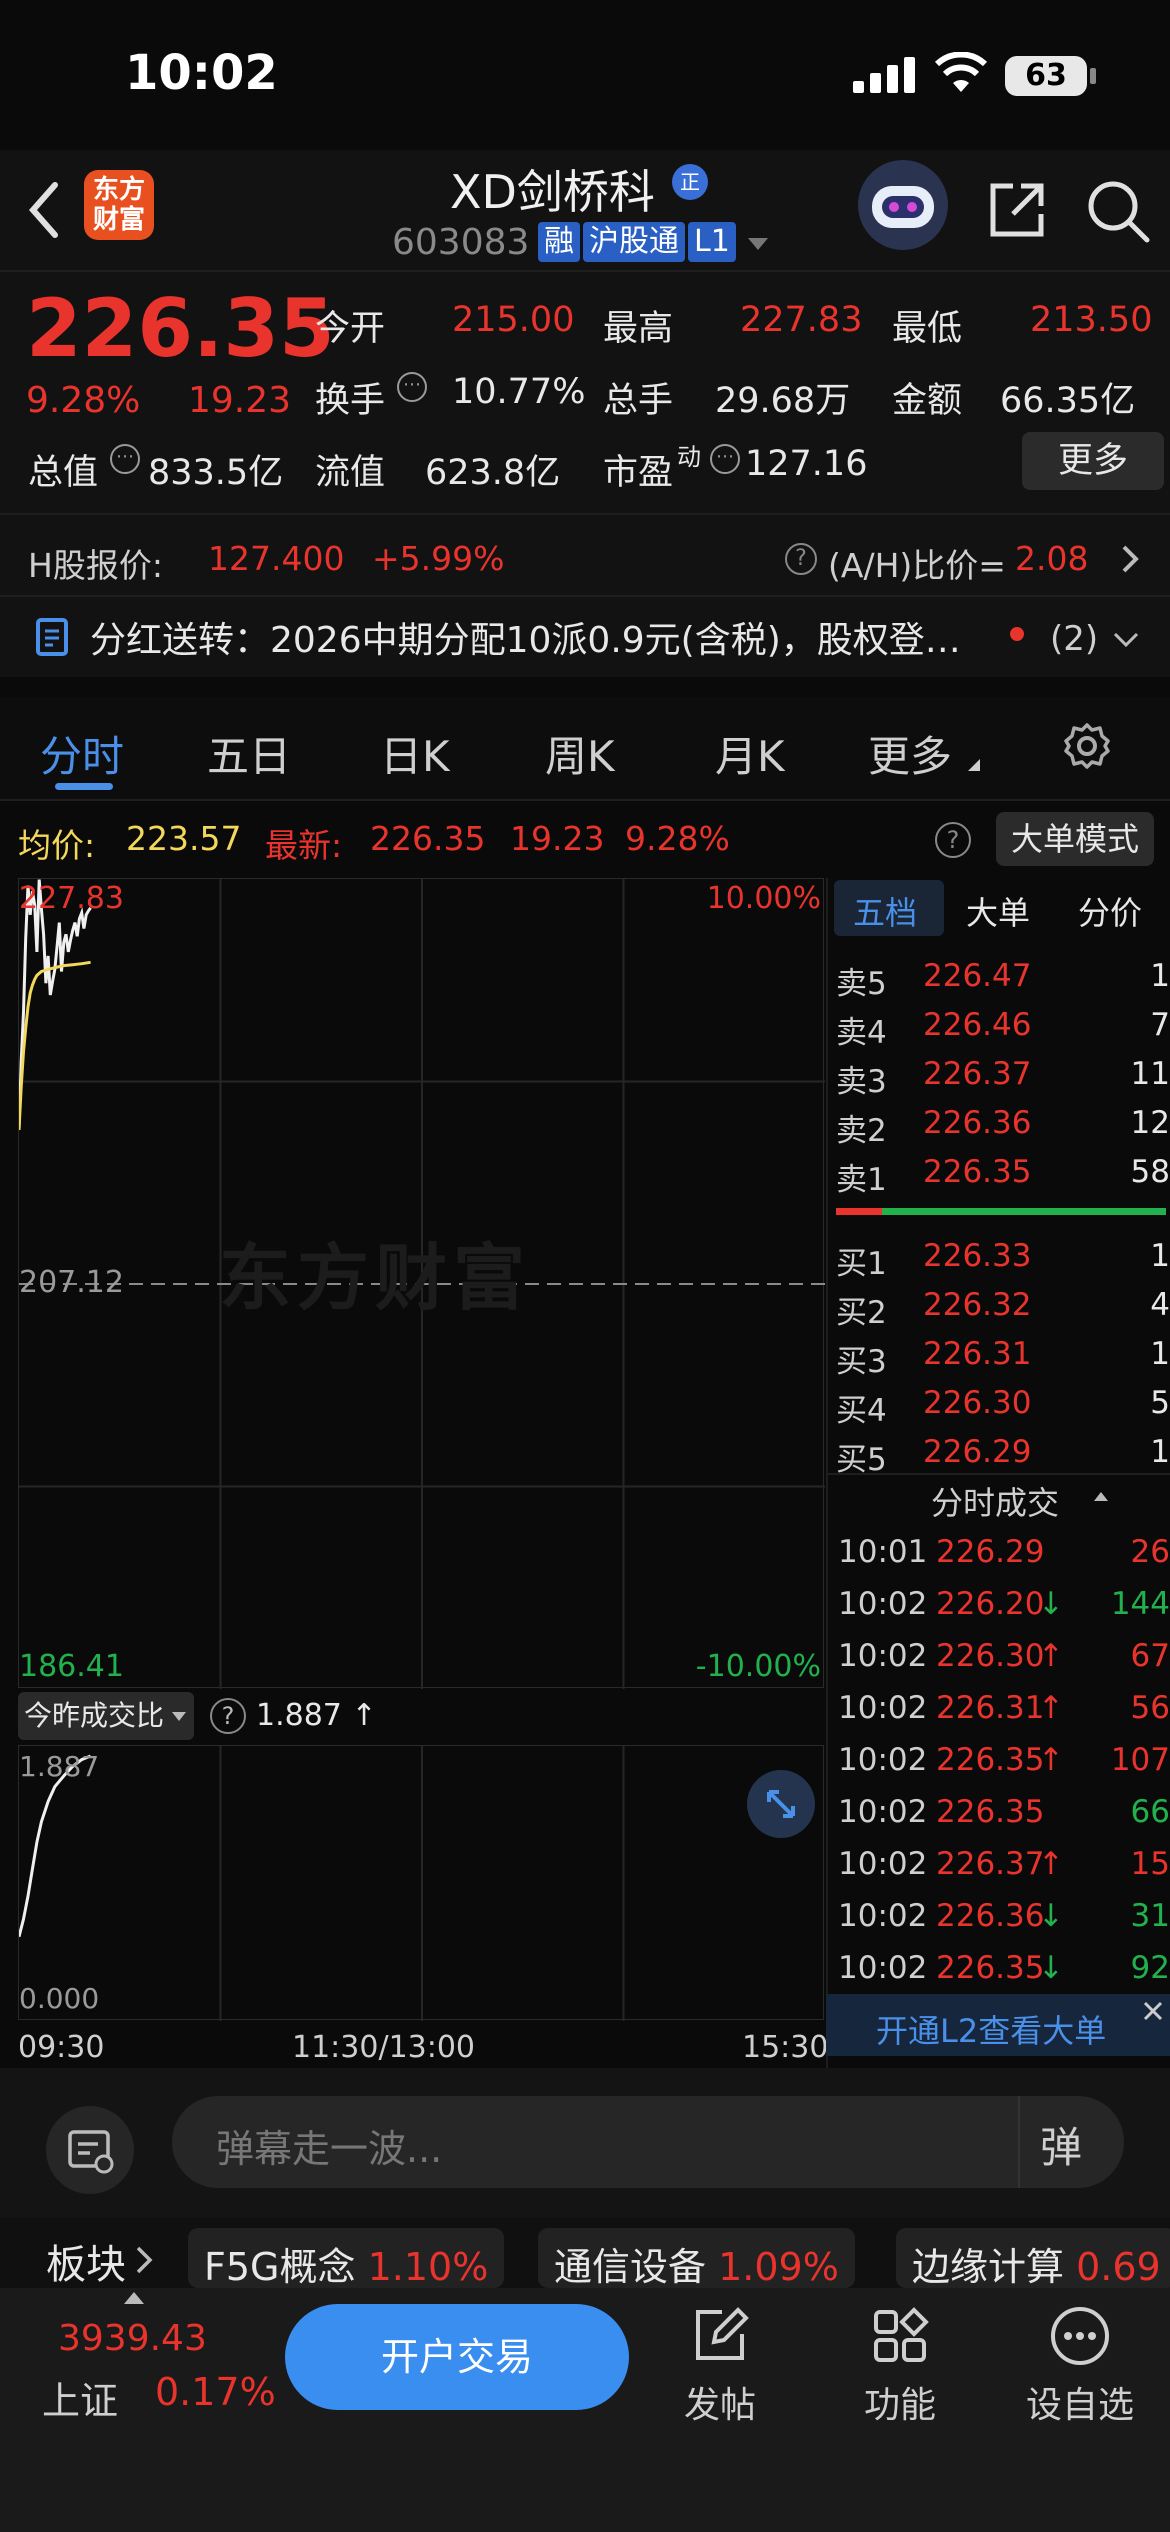  What do you see at coordinates (580, 753) in the screenshot?
I see `tab-weekly-k: 周K` at bounding box center [580, 753].